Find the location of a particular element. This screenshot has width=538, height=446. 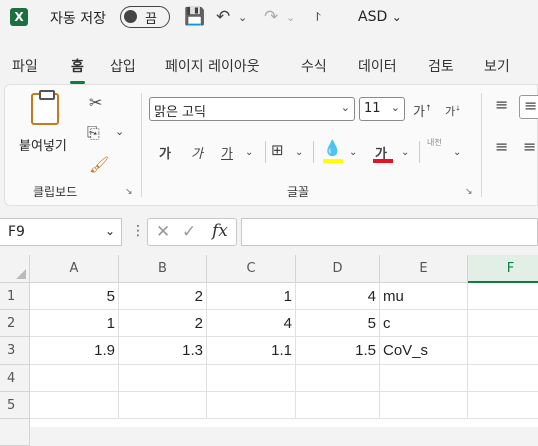

more-options-icon: ⋮ is located at coordinates (138, 231).